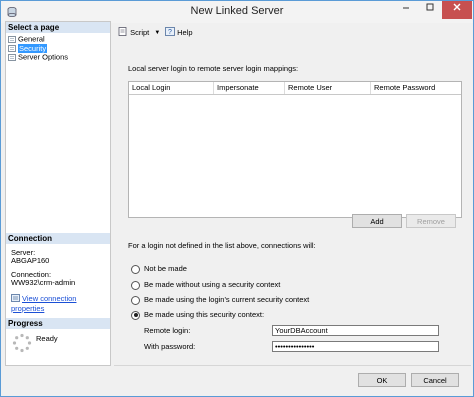 The height and width of the screenshot is (397, 474). I want to click on help-button: ? Help, so click(179, 32).